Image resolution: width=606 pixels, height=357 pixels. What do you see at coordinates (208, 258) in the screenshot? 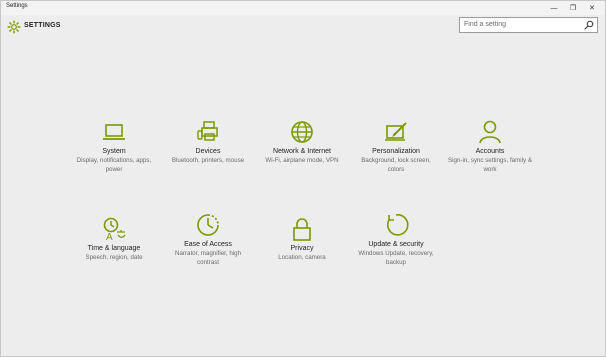
I see `category-description: Narrator, magnifier, high contrast` at bounding box center [208, 258].